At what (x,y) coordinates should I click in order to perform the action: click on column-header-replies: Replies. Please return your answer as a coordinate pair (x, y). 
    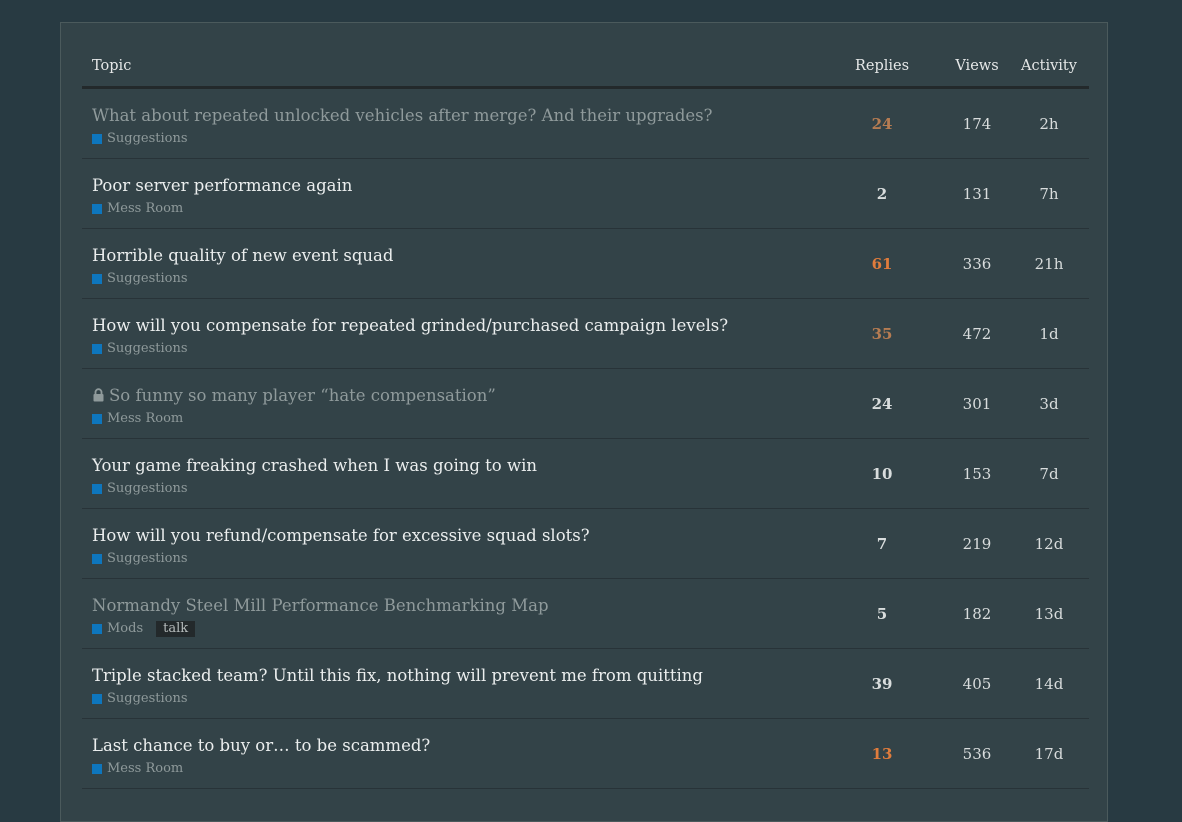
    Looking at the image, I should click on (882, 66).